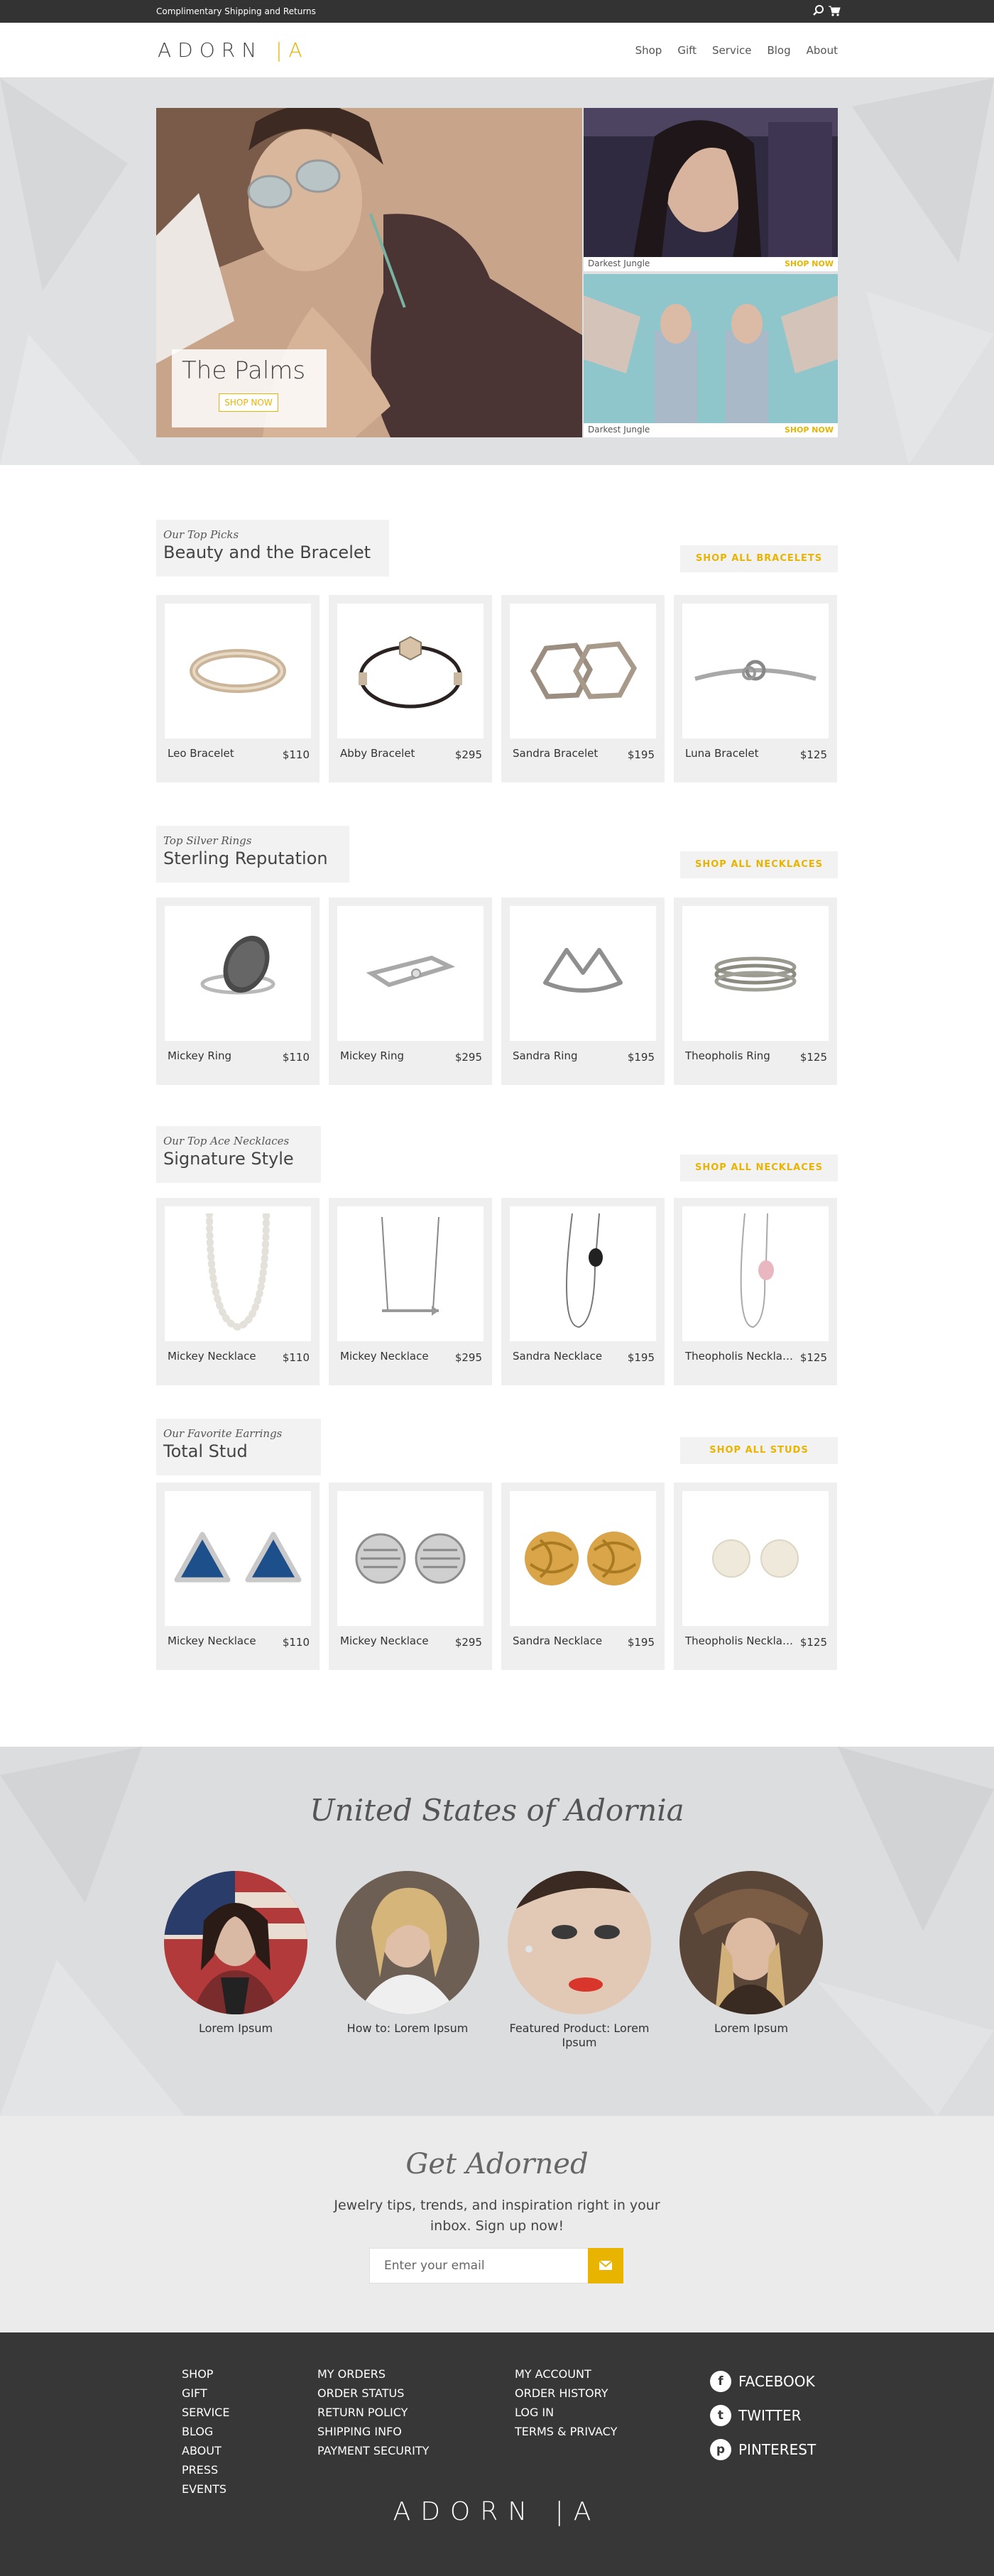  What do you see at coordinates (755, 688) in the screenshot?
I see `product-card: Luna Bracelet $125` at bounding box center [755, 688].